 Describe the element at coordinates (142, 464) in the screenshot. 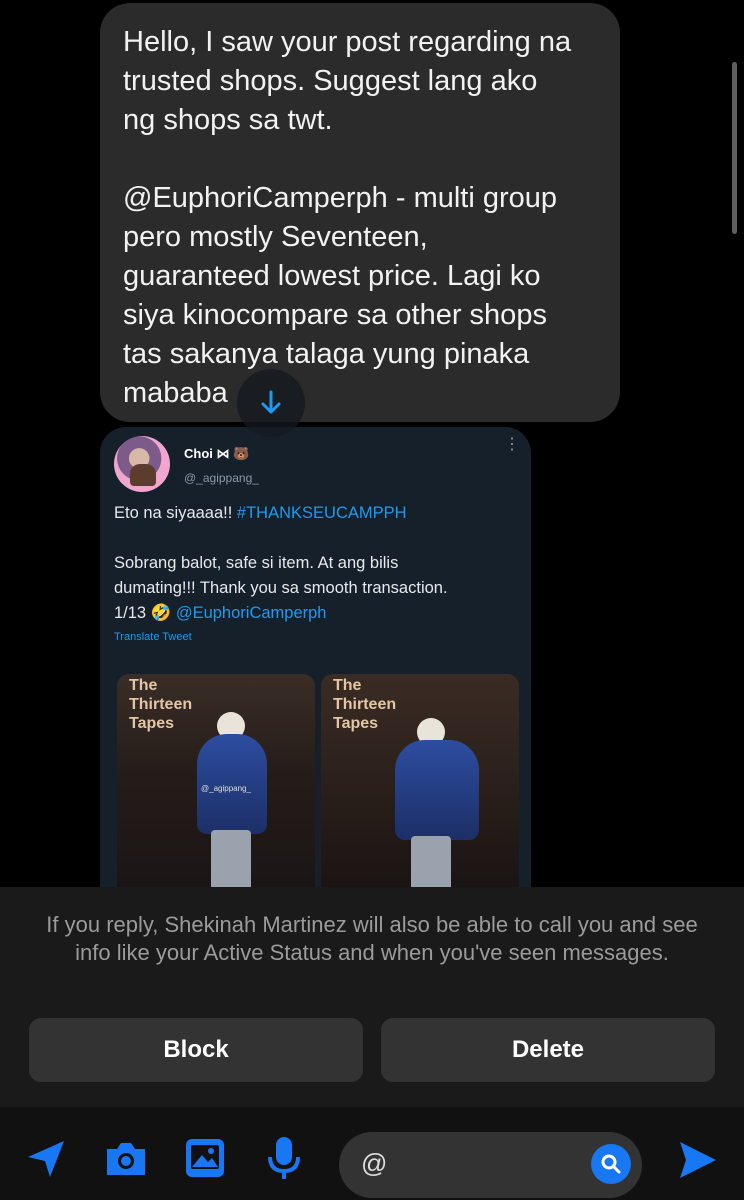

I see `avatar` at that location.